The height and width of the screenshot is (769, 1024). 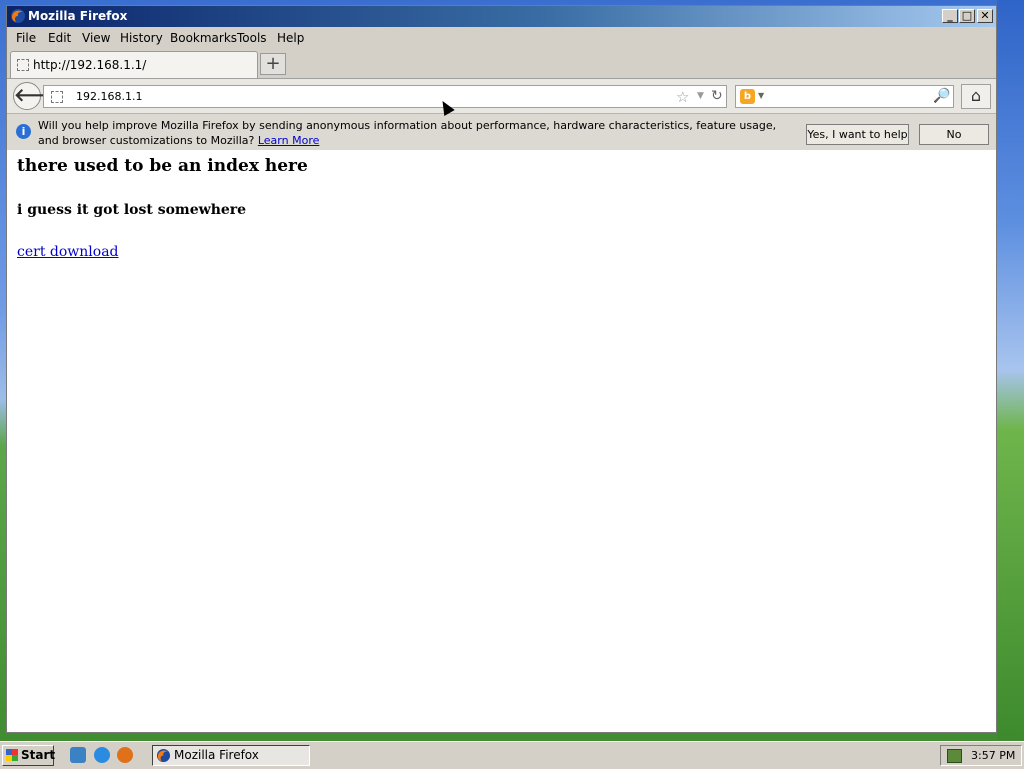 I want to click on window-title: Mozilla Firefox, so click(x=78, y=16).